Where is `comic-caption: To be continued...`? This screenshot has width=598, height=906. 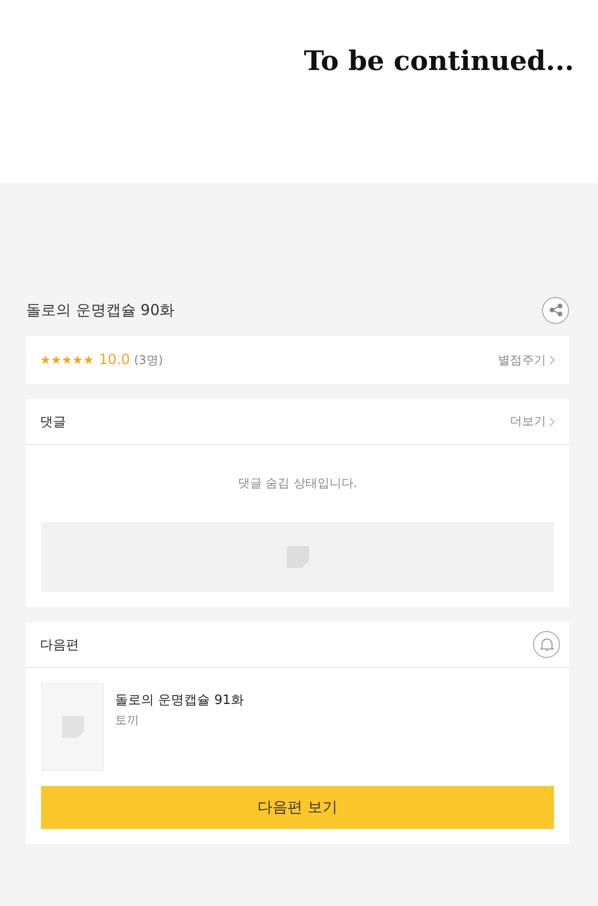 comic-caption: To be continued... is located at coordinates (439, 62).